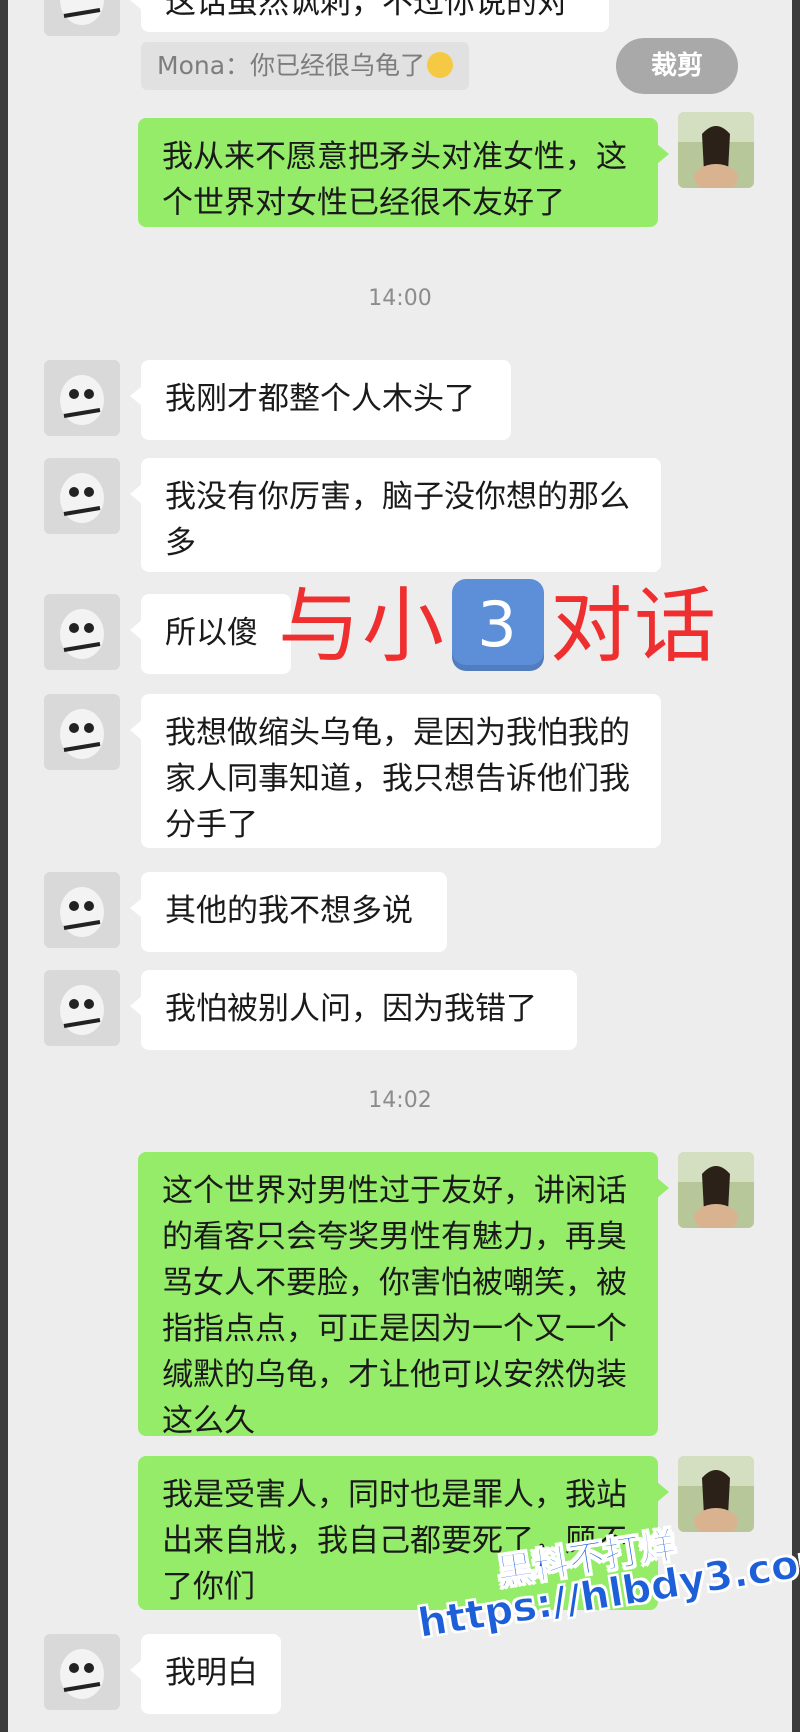  I want to click on message-bubble-incoming: 我想做缩头乌龟，是因为我怕我的家人同事知道，我只想告诉他们我分手了, so click(395, 771).